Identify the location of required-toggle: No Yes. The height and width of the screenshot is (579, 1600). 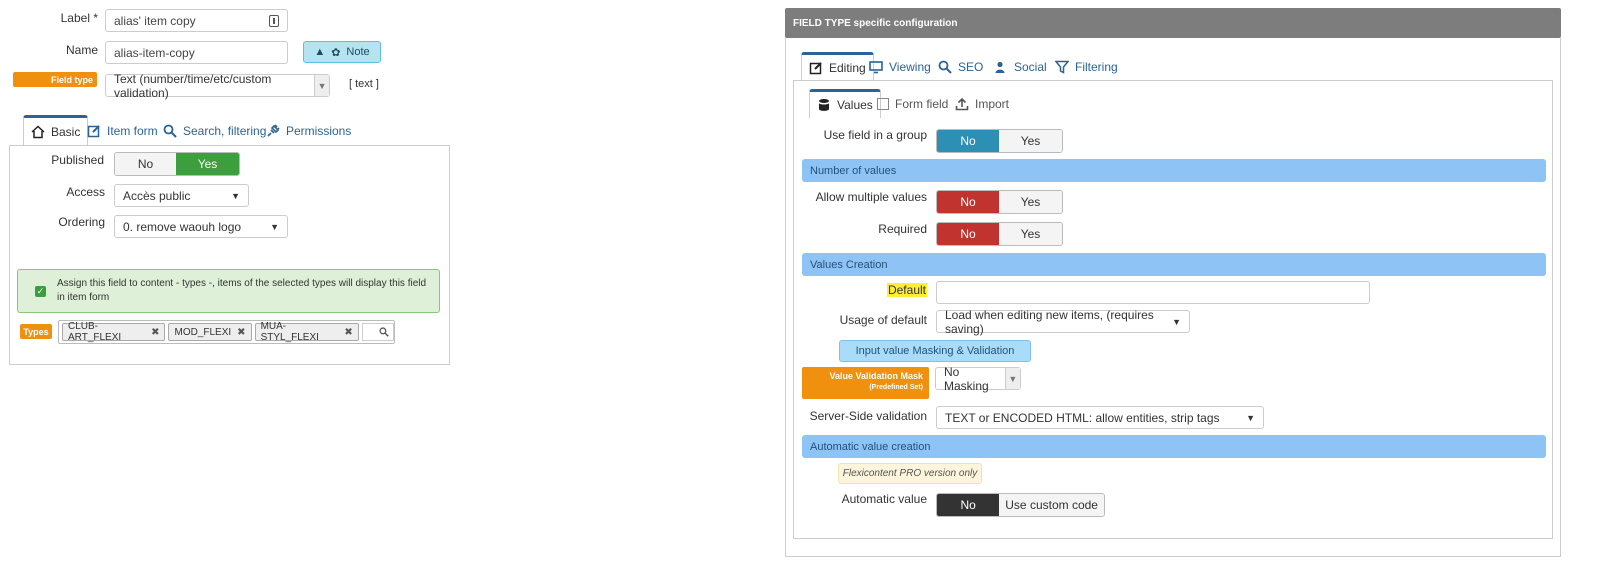
(999, 234).